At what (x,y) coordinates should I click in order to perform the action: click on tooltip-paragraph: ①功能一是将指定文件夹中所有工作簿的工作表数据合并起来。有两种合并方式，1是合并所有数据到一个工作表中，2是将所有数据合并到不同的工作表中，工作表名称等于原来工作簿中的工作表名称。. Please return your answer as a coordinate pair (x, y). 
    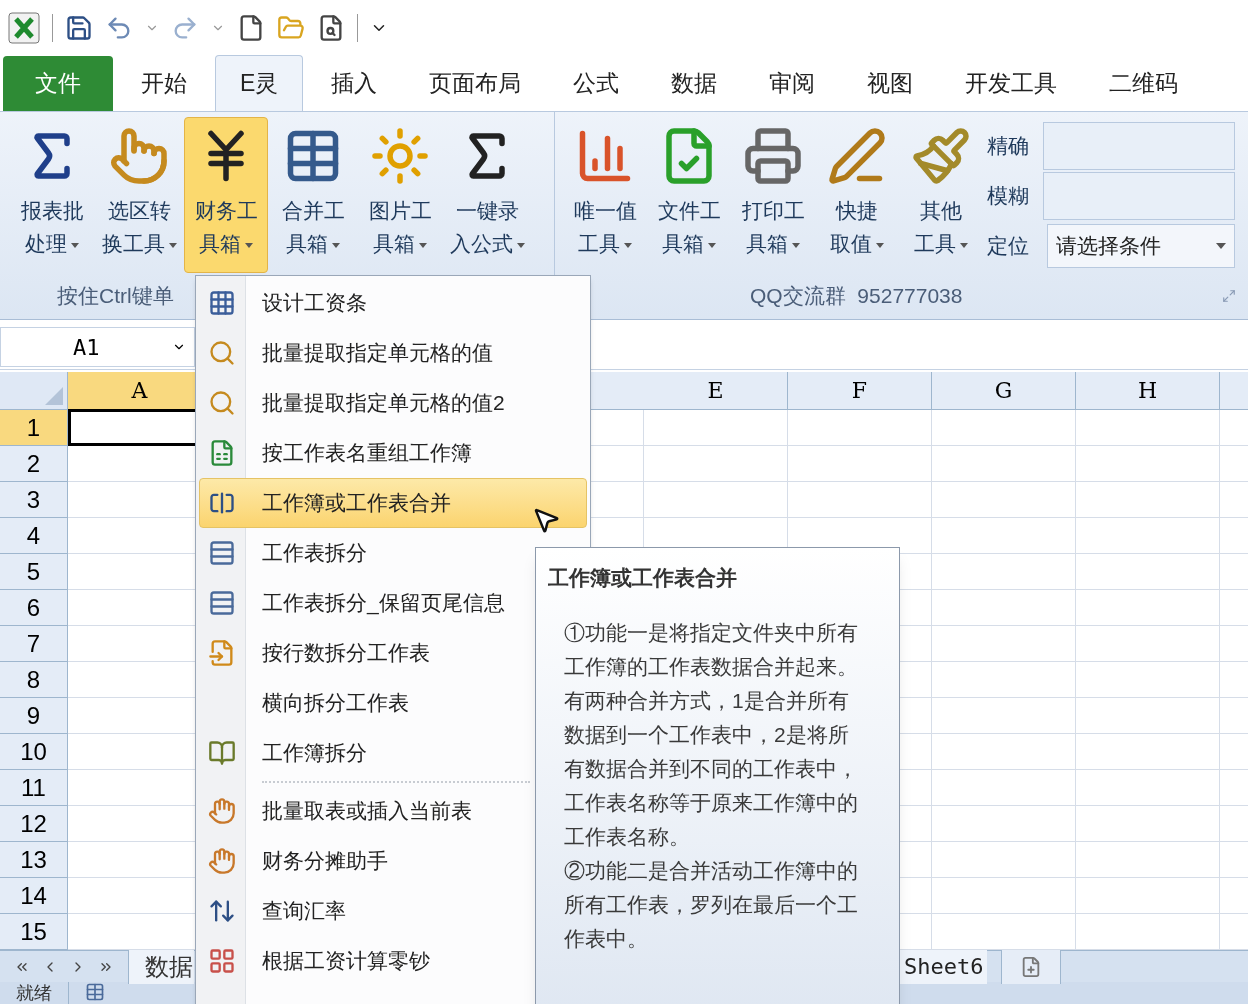
    Looking at the image, I should click on (711, 734).